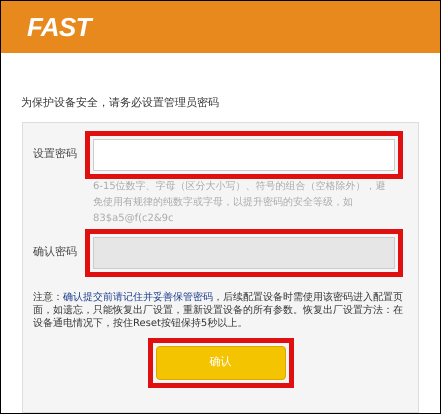  I want to click on intro-text: 为保护设备安全，请务必设置管理员密码, so click(120, 103).